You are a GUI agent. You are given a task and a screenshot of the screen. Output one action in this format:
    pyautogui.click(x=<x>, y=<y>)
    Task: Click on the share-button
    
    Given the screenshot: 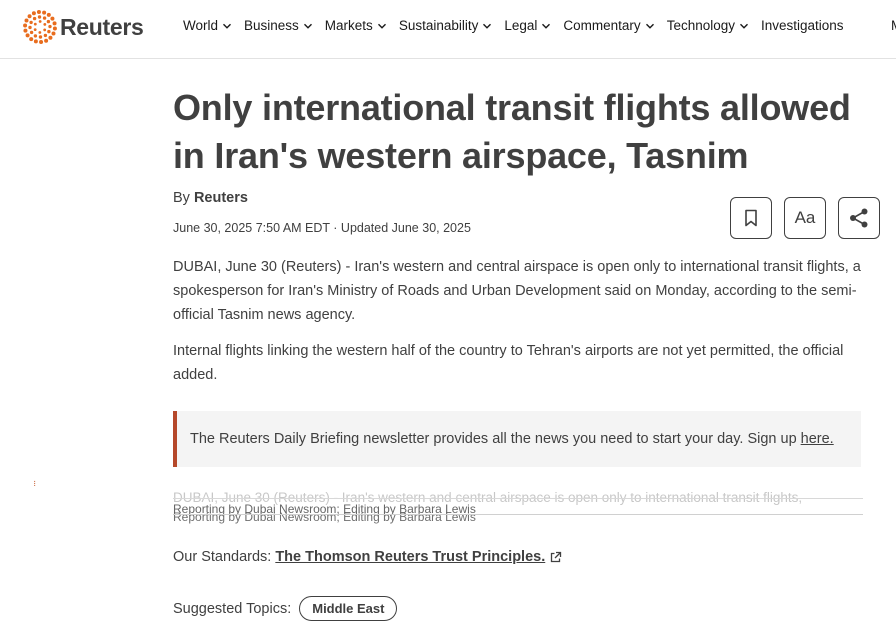 What is the action you would take?
    pyautogui.click(x=859, y=218)
    